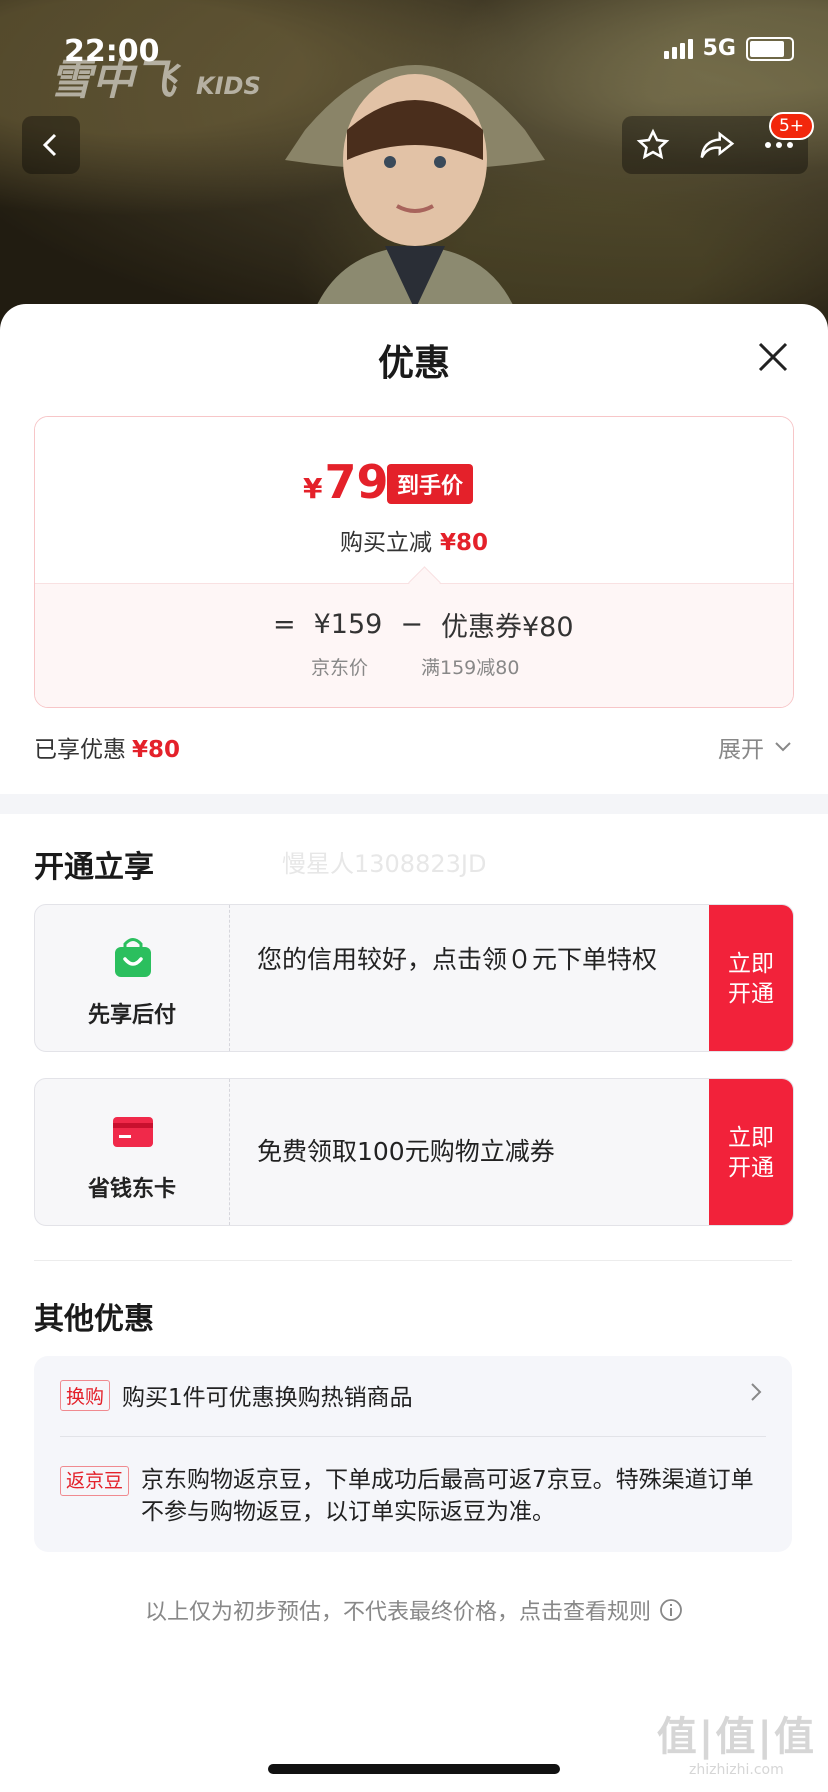 The image size is (828, 1792). I want to click on status-time: 22:00, so click(112, 51).